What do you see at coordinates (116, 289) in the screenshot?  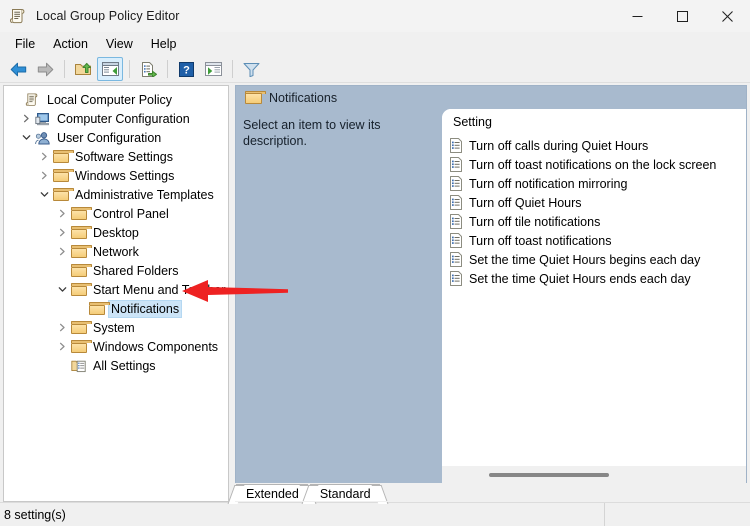 I see `tree-item-start-menu-and-taskbar: Start Menu and Taskbar` at bounding box center [116, 289].